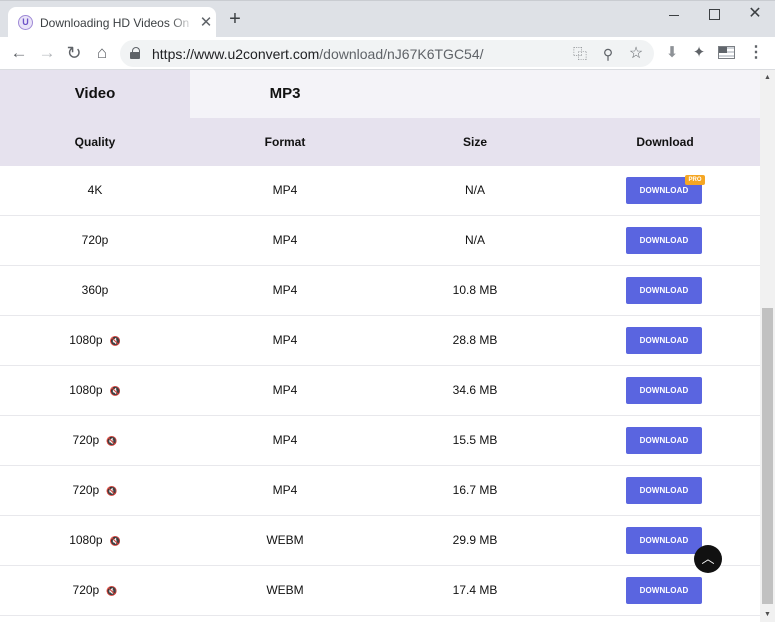 This screenshot has height=622, width=775. I want to click on size-cell: 29.9 MB, so click(475, 540).